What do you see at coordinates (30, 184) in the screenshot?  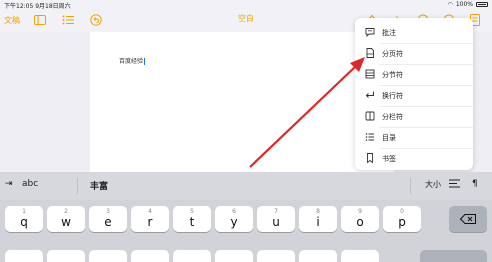 I see `paragraph-style-abc: abc` at bounding box center [30, 184].